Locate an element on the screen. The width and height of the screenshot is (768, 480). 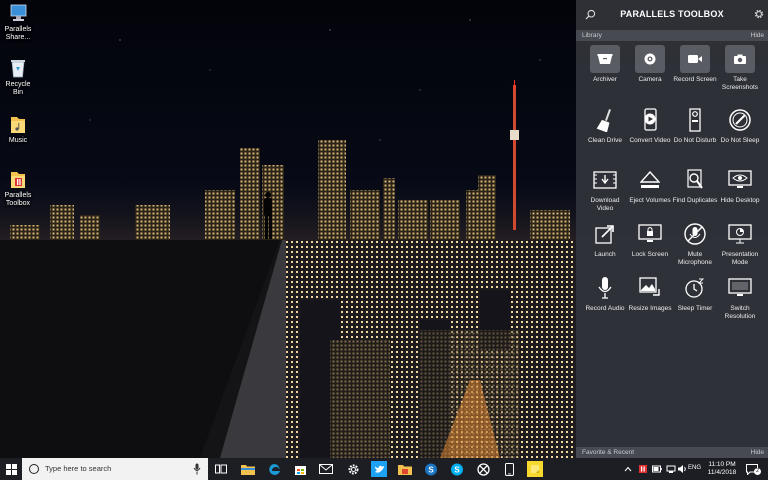
sleep-gauge-icon is located at coordinates (740, 120).